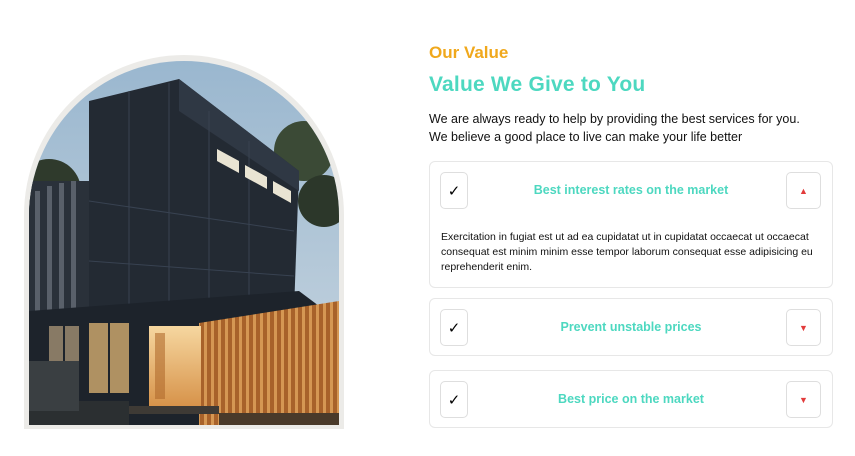 Image resolution: width=855 pixels, height=456 pixels. I want to click on chevron-up-icon: ▲, so click(803, 190).